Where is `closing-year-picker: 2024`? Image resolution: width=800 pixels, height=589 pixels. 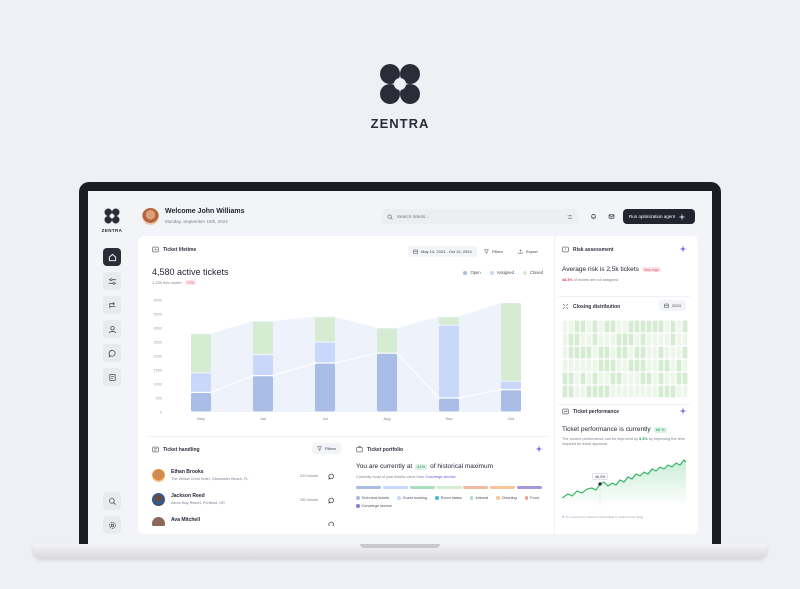
closing-year-picker: 2024 is located at coordinates (672, 305).